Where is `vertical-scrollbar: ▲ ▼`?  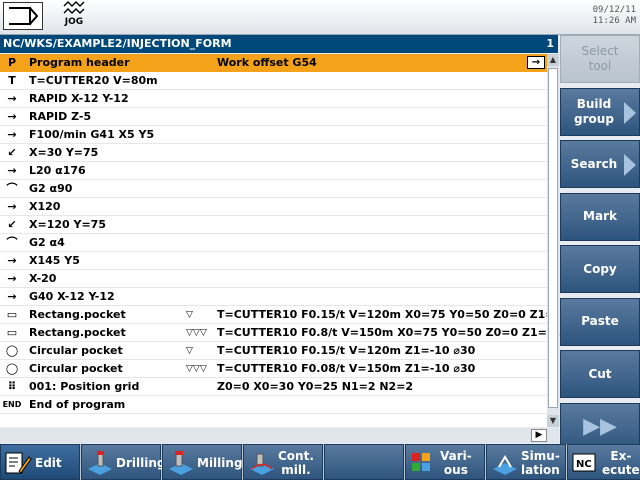
vertical-scrollbar: ▲ ▼ is located at coordinates (553, 240).